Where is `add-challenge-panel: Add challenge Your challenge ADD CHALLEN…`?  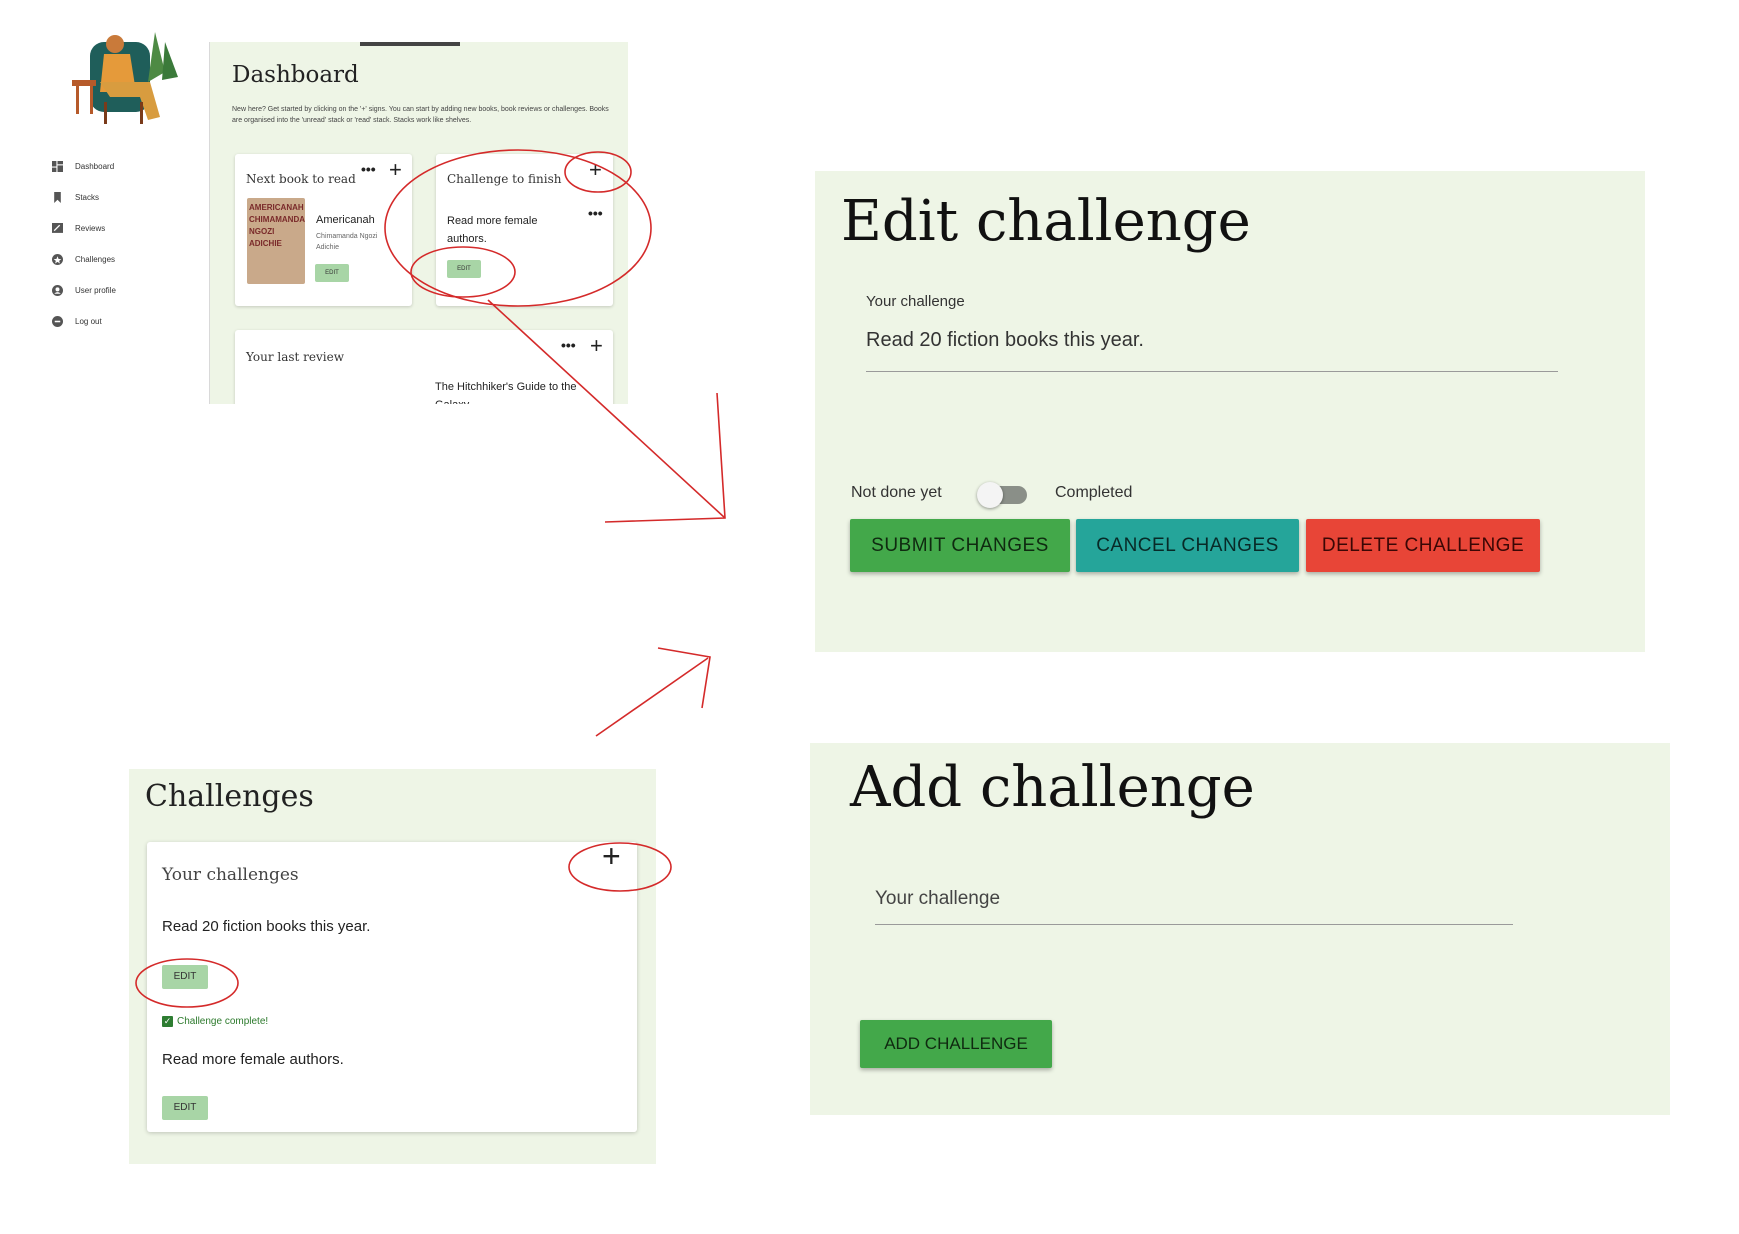 add-challenge-panel: Add challenge Your challenge ADD CHALLEN… is located at coordinates (1240, 929).